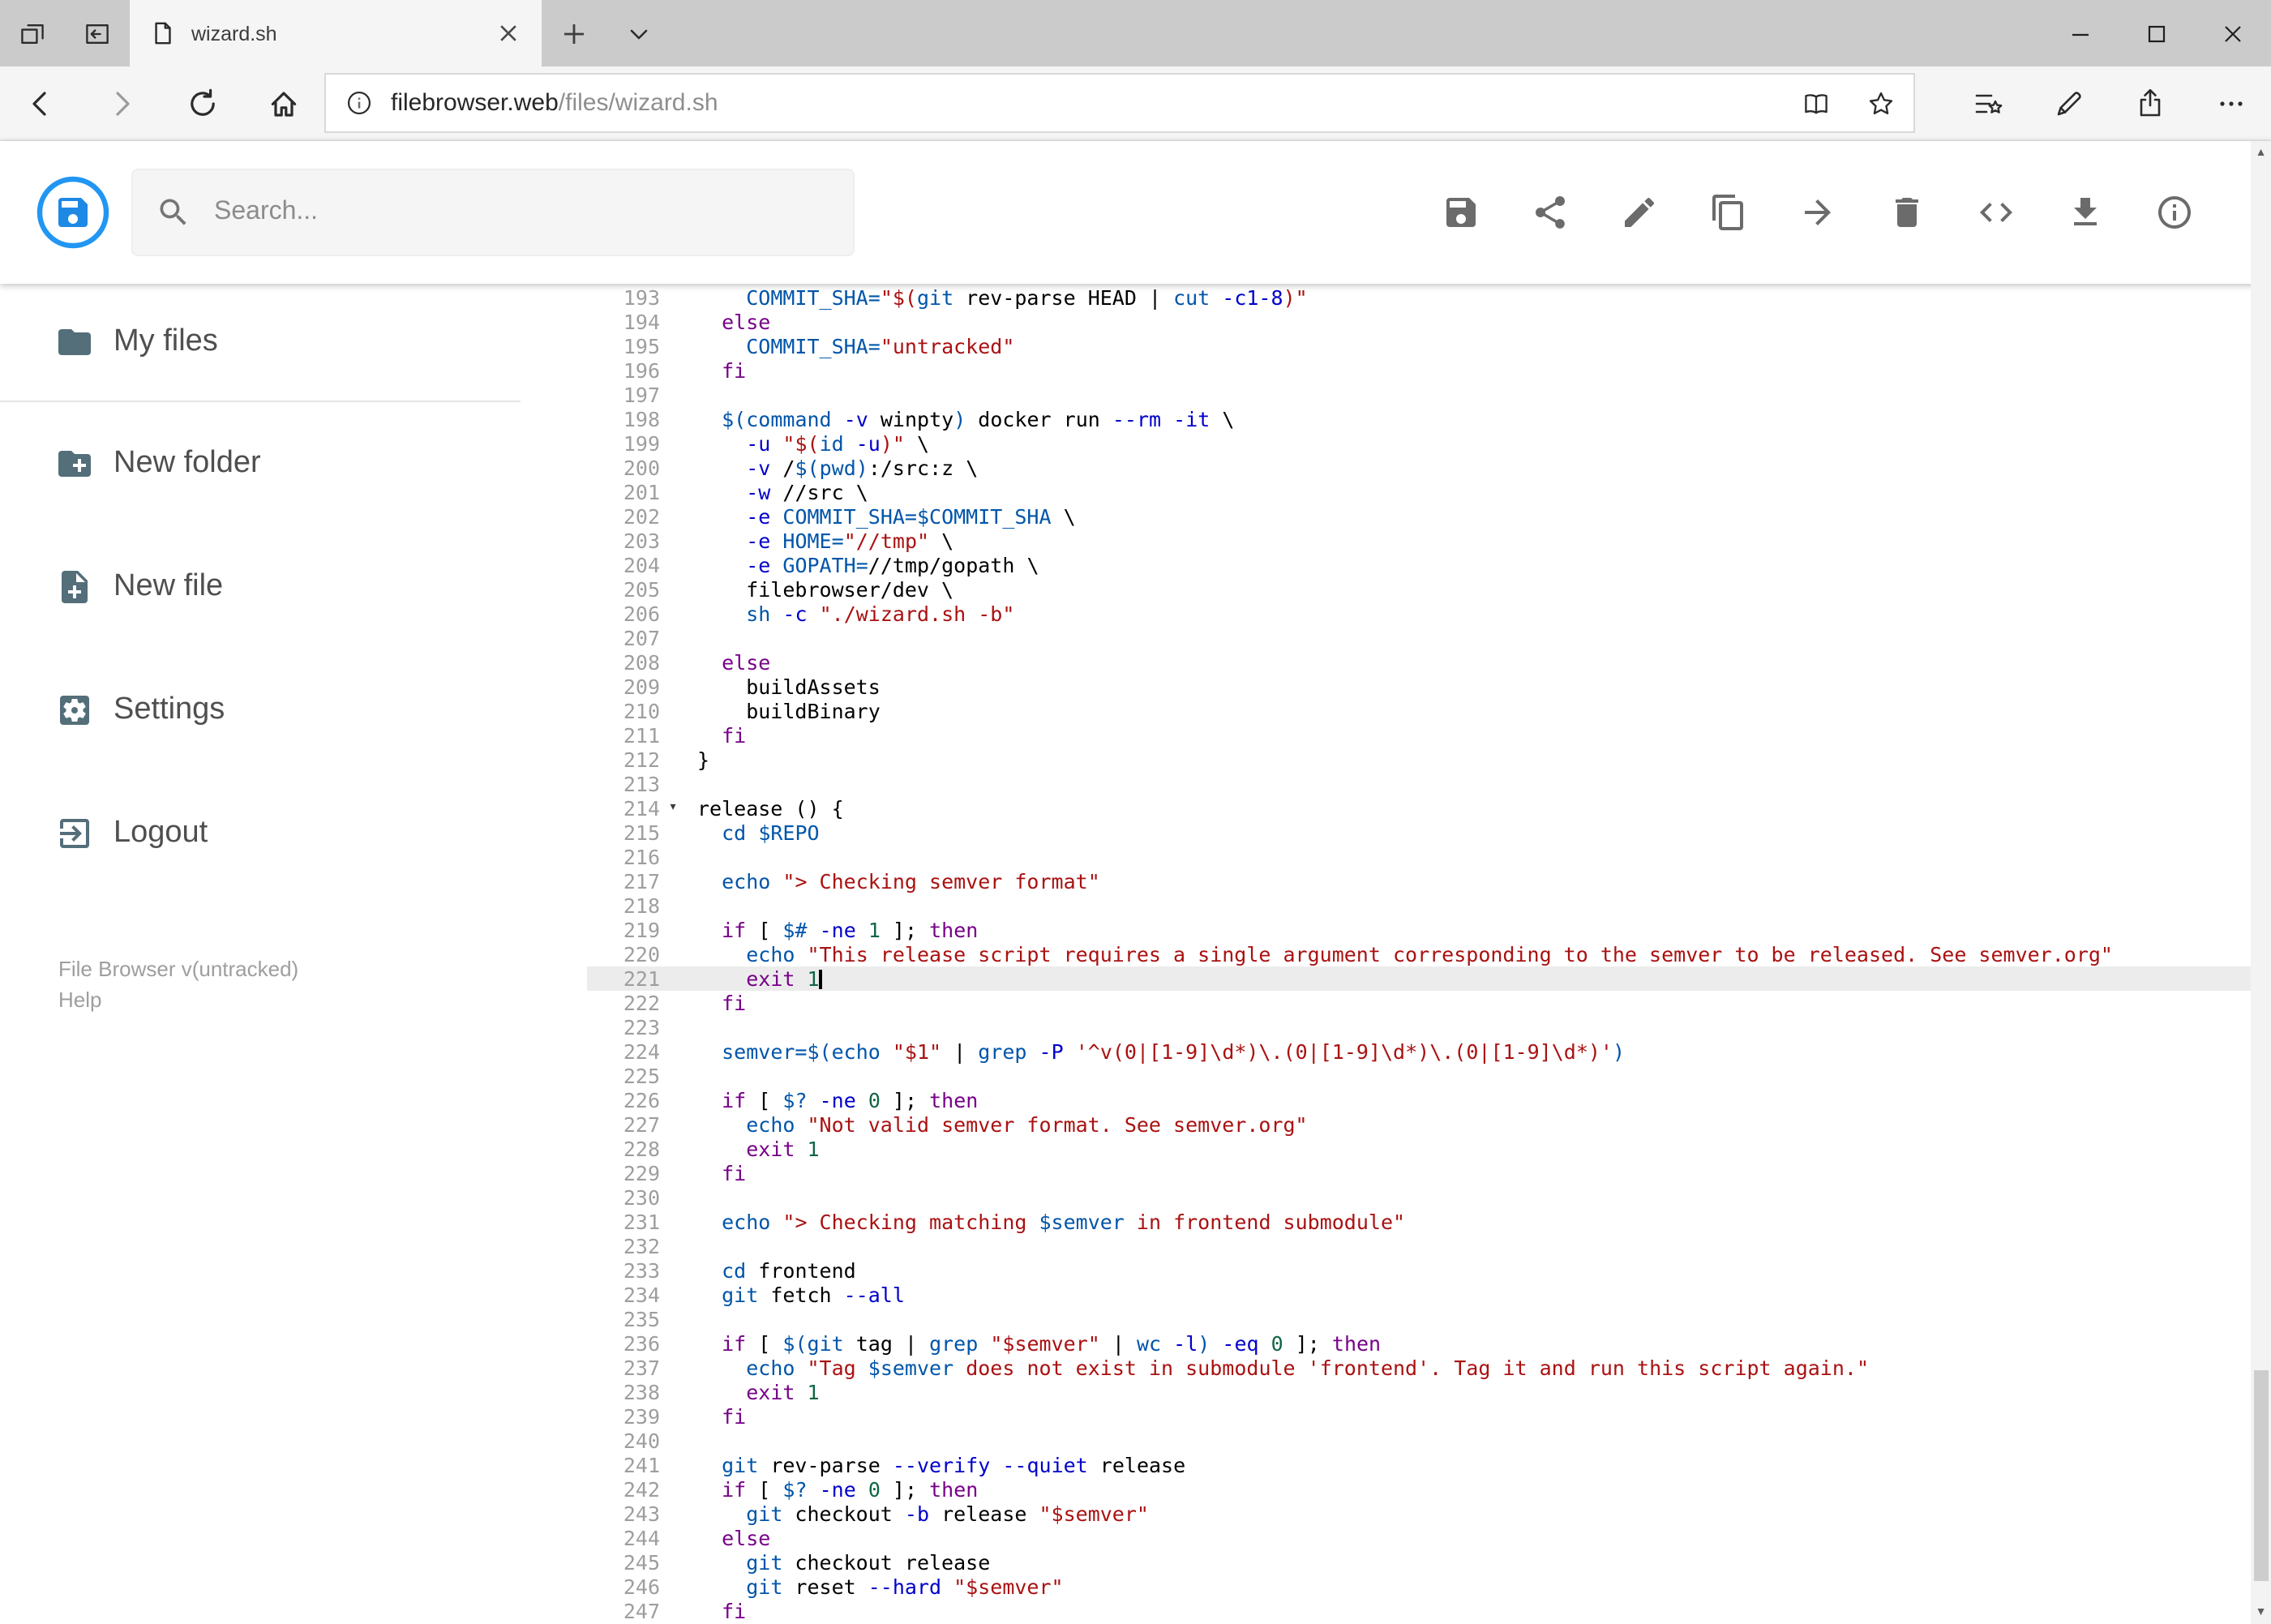 The image size is (2271, 1624). I want to click on reading-view-icon, so click(1815, 103).